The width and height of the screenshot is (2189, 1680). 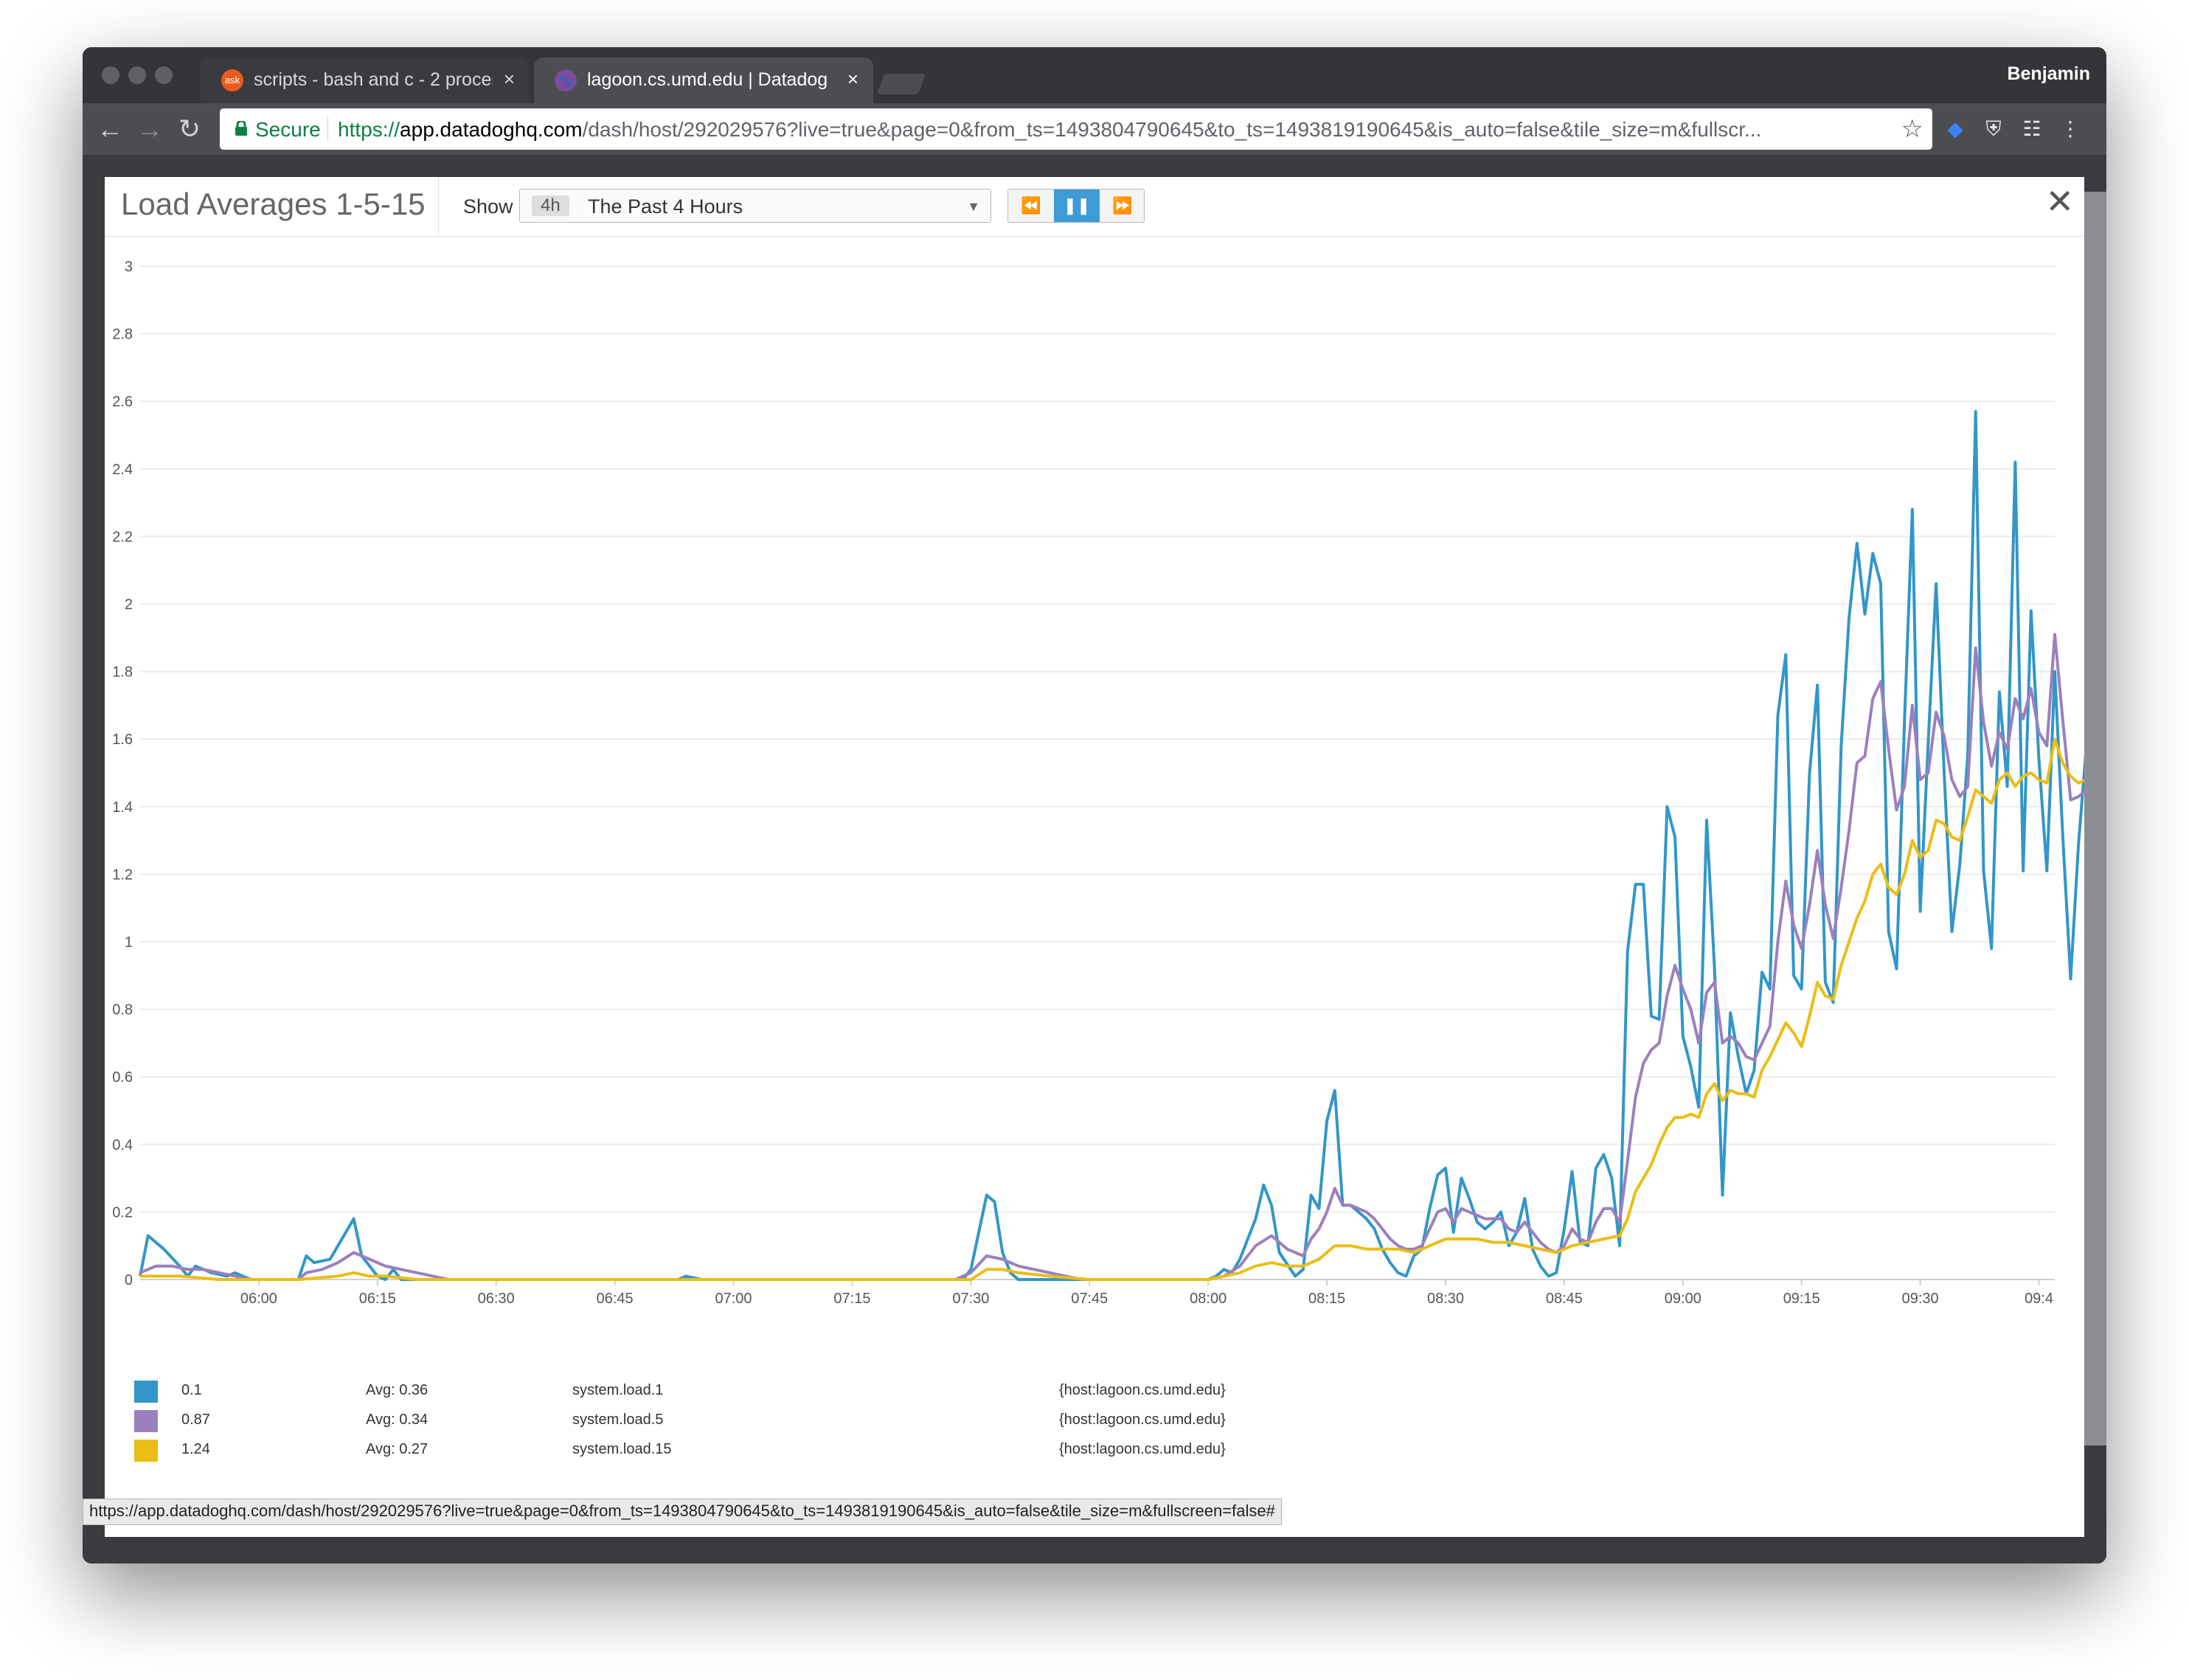 I want to click on legend-current-value: 0.1, so click(x=191, y=1390).